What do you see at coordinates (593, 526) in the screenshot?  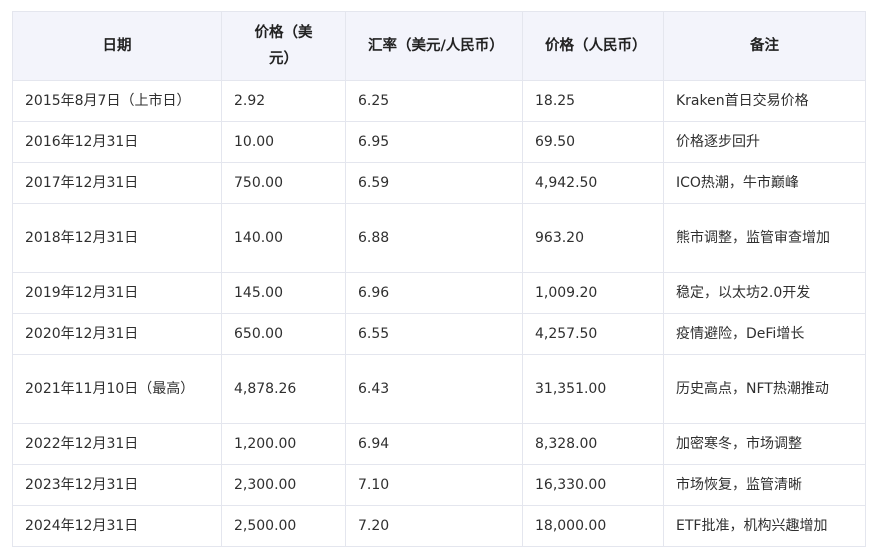 I see `cell-price-cny: 18,000.00` at bounding box center [593, 526].